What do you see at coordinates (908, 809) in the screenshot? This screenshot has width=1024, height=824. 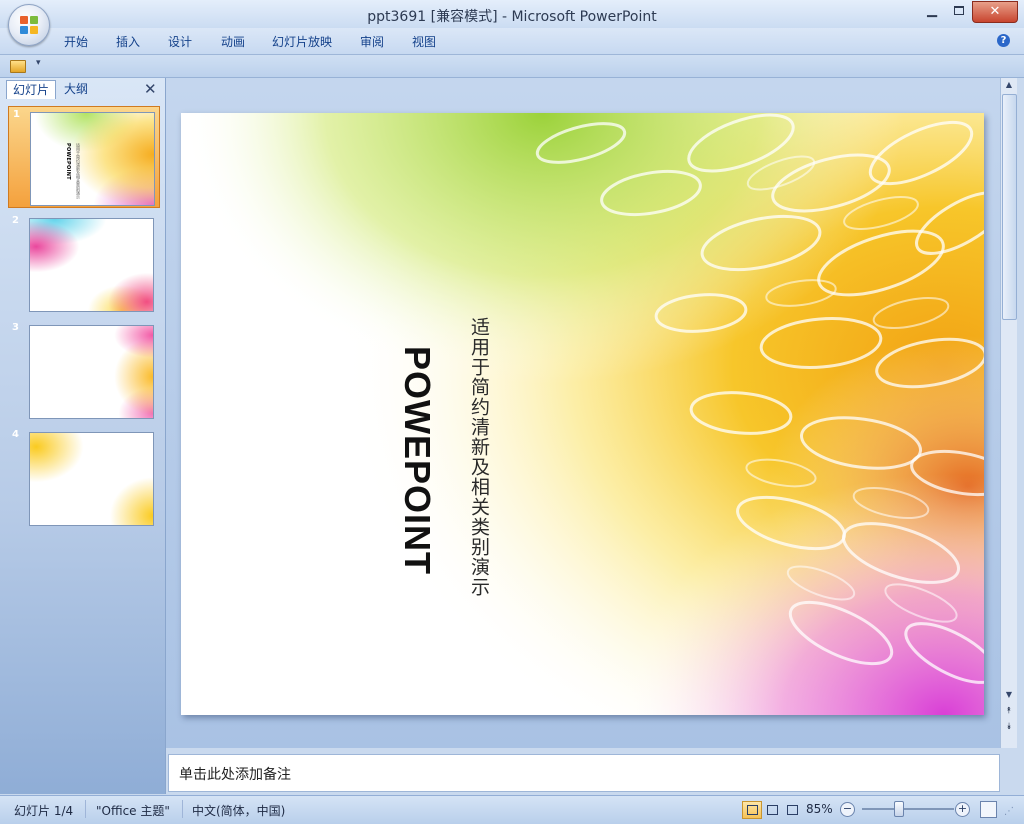 I see `zoom-slider-track` at bounding box center [908, 809].